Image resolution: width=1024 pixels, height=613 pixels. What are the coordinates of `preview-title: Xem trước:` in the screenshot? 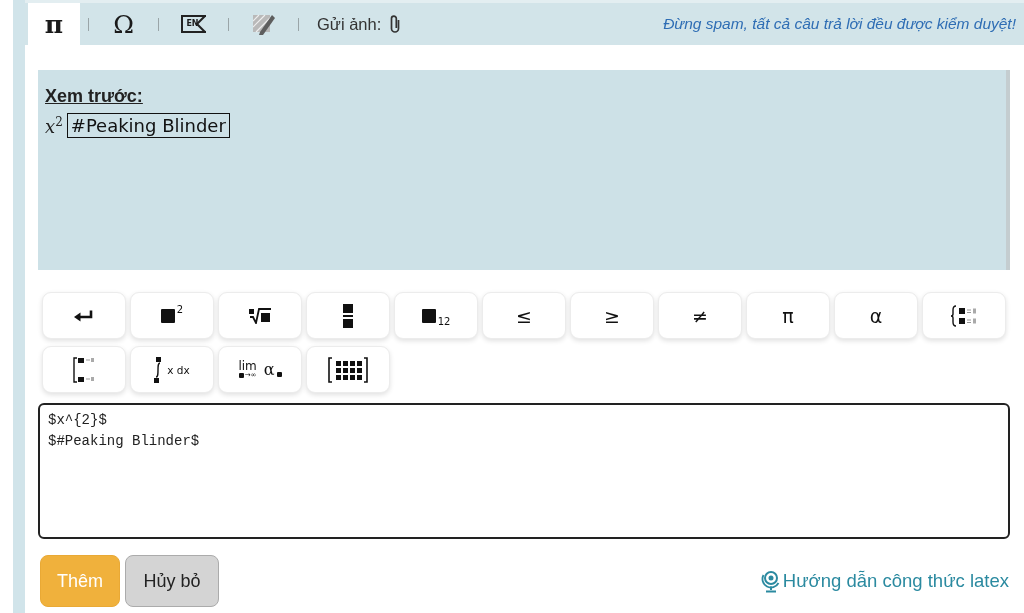 It's located at (94, 96).